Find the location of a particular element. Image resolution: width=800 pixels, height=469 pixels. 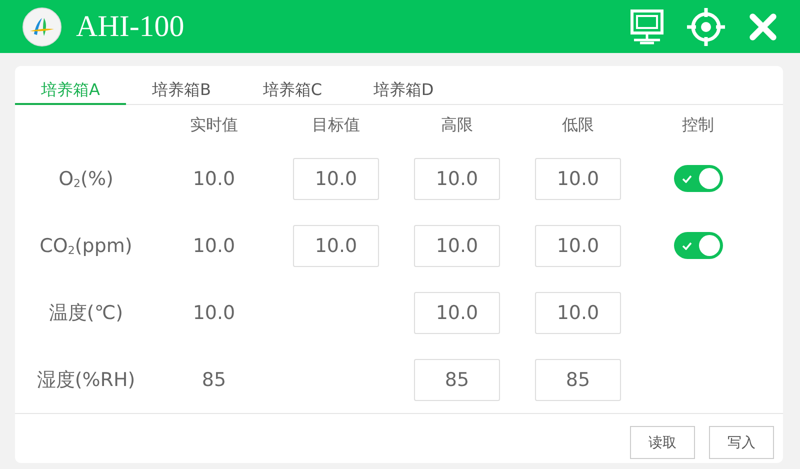

window-title: AHI-100 is located at coordinates (130, 27).